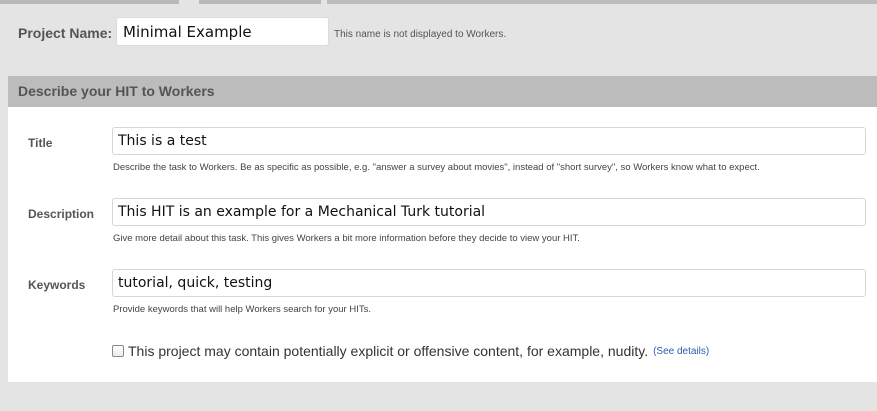  Describe the element at coordinates (65, 33) in the screenshot. I see `project-name-label: Project Name:` at that location.